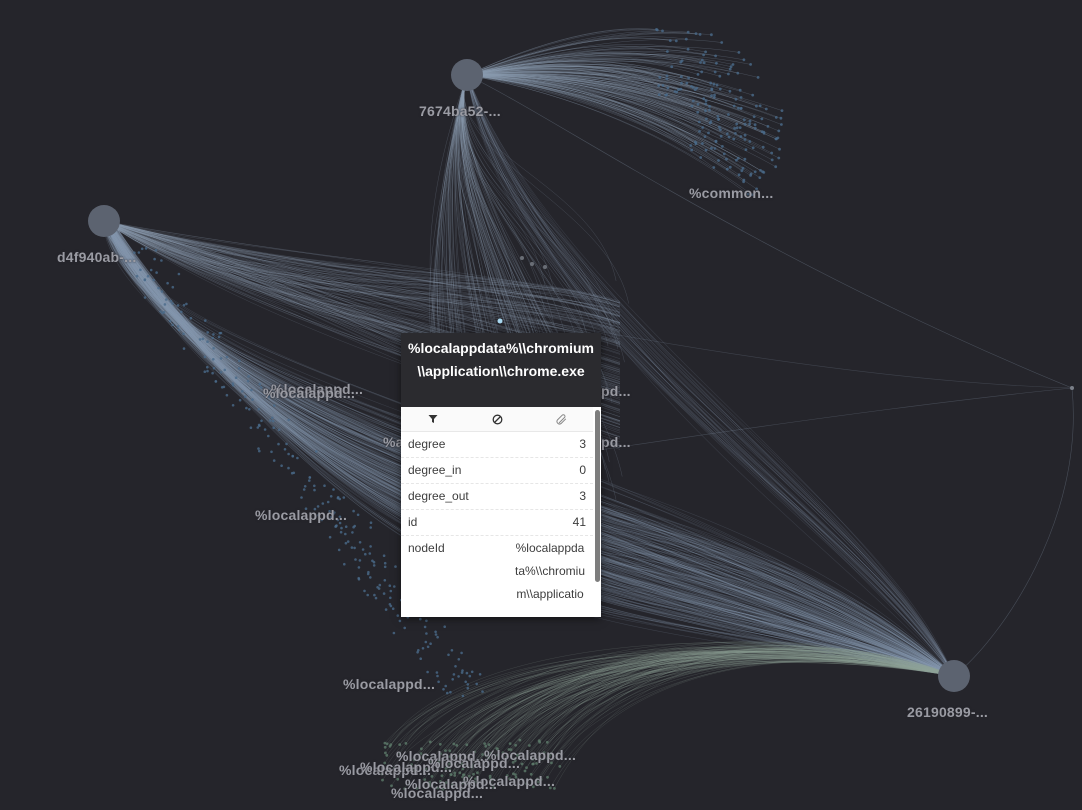 The image size is (1082, 810). What do you see at coordinates (433, 419) in the screenshot?
I see `filter-button` at bounding box center [433, 419].